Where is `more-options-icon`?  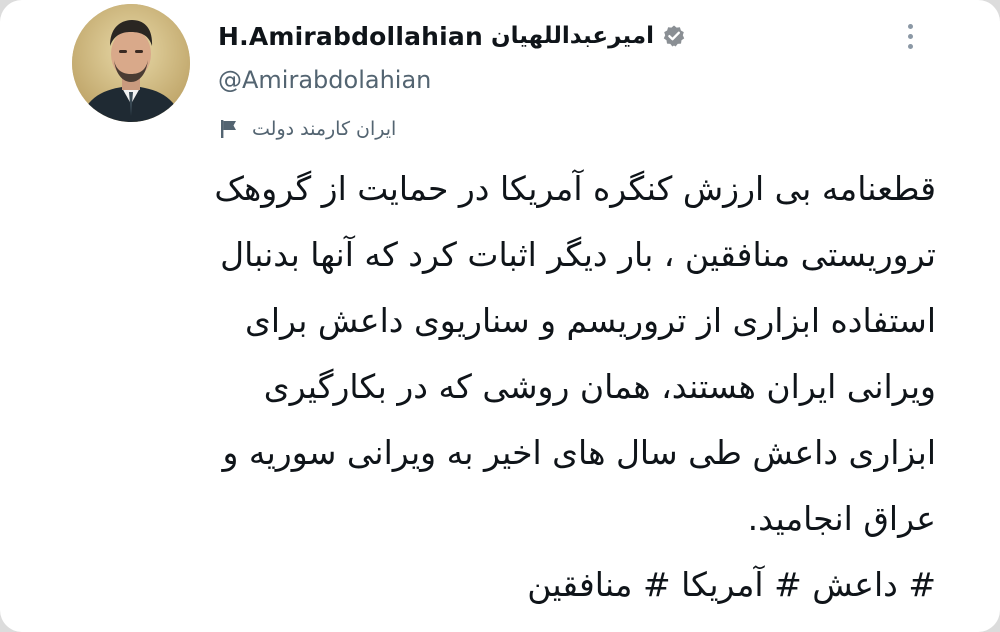 more-options-icon is located at coordinates (910, 36).